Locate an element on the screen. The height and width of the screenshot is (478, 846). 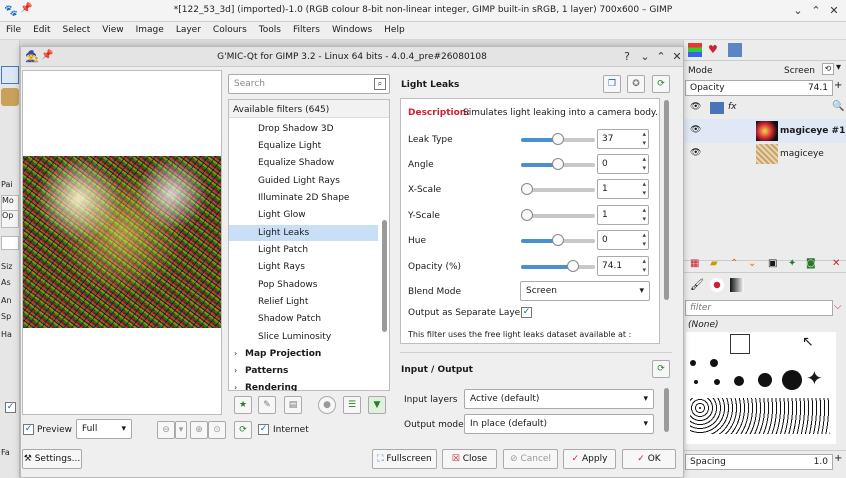
filter-item-light-leaks: Light Leaks is located at coordinates (283, 233).